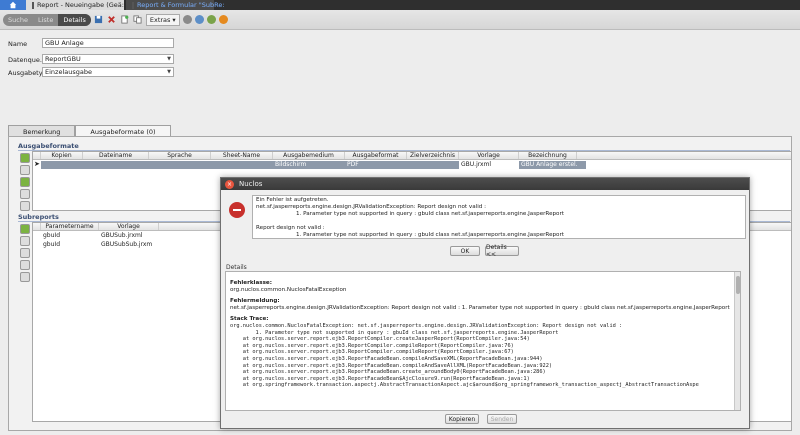 Image resolution: width=800 pixels, height=435 pixels. Describe the element at coordinates (180, 155) in the screenshot. I see `column-header: Sprache` at that location.